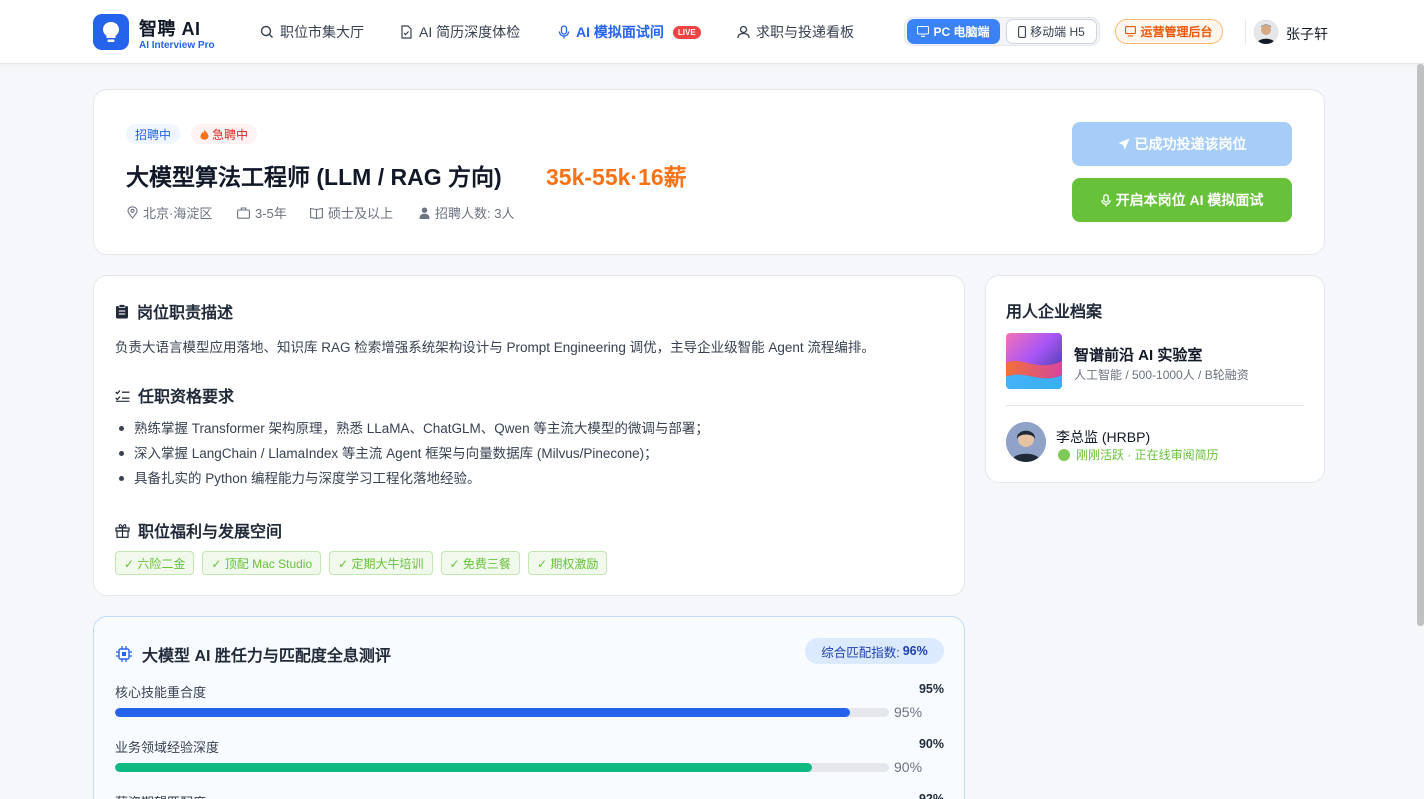 This screenshot has width=1424, height=799. Describe the element at coordinates (1064, 454) in the screenshot. I see `online-status-dot` at that location.